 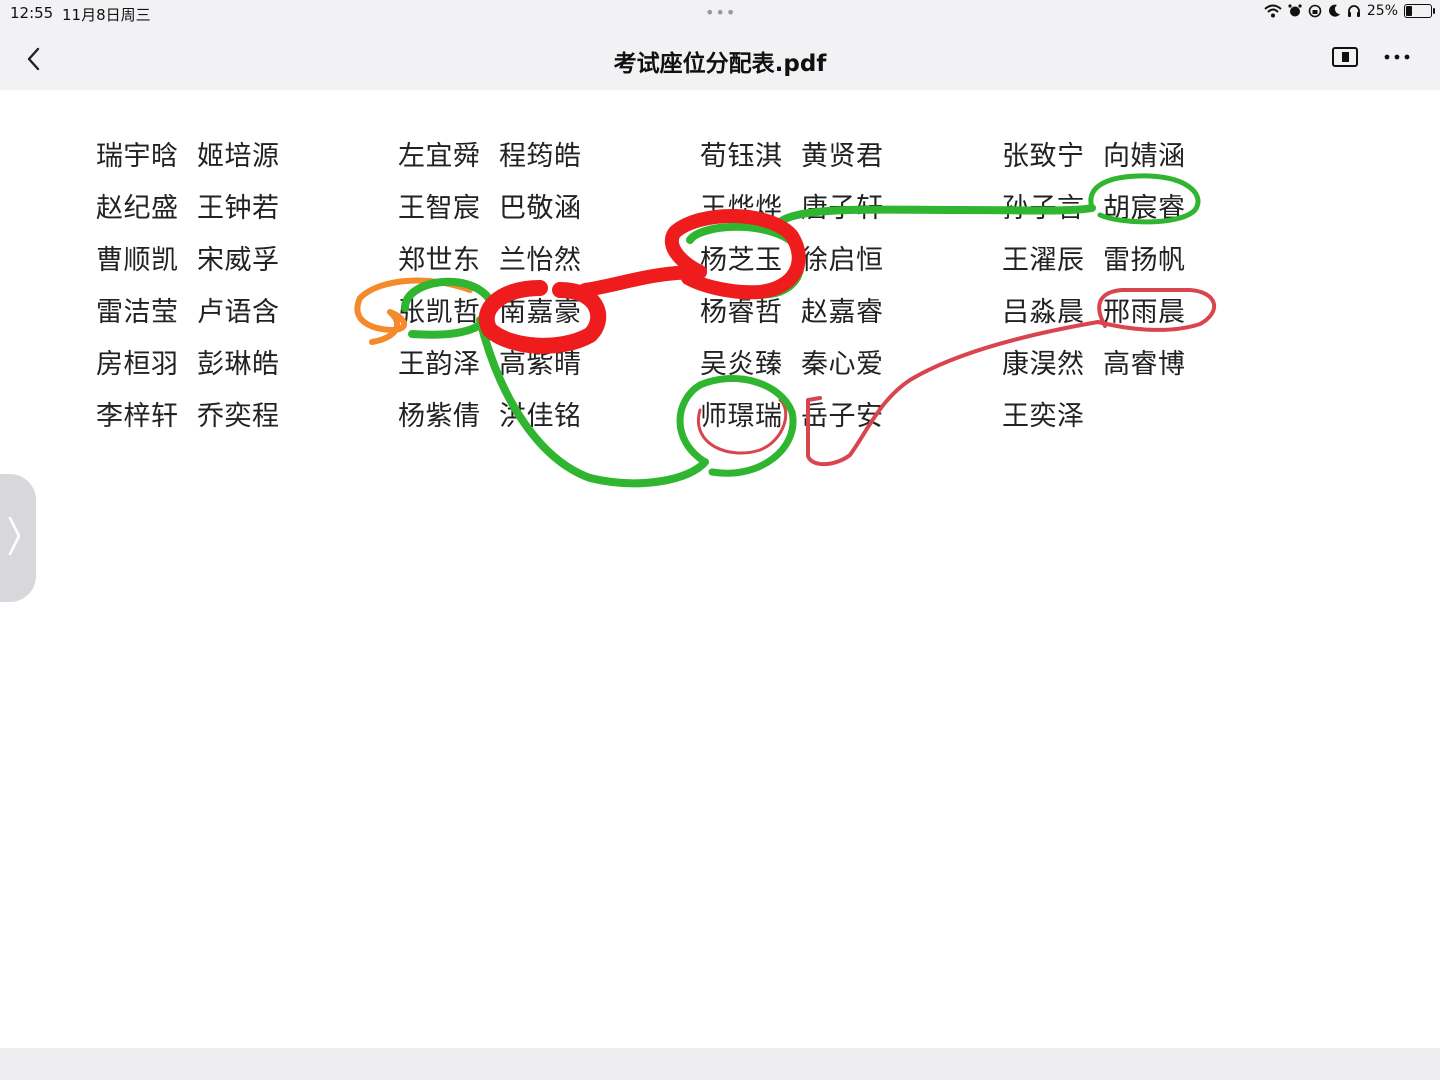 I want to click on student-name: 程筠皓, so click(x=540, y=156).